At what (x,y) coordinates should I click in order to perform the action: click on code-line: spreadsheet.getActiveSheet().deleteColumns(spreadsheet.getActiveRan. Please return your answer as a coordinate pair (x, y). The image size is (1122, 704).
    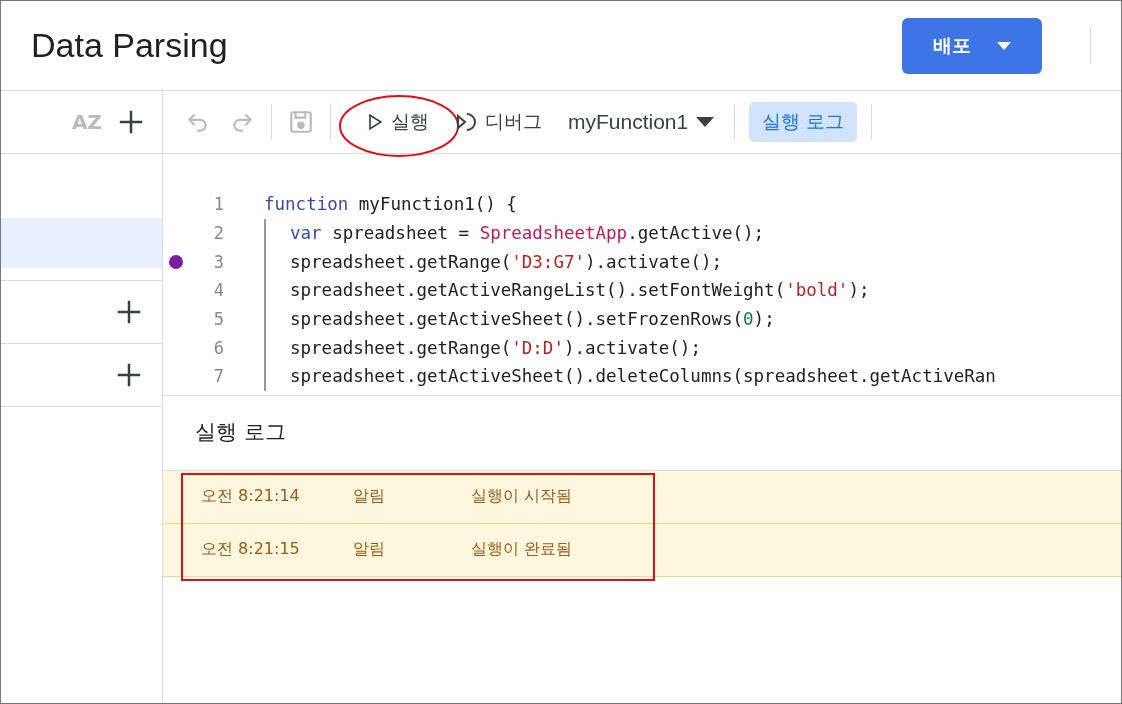
    Looking at the image, I should click on (630, 376).